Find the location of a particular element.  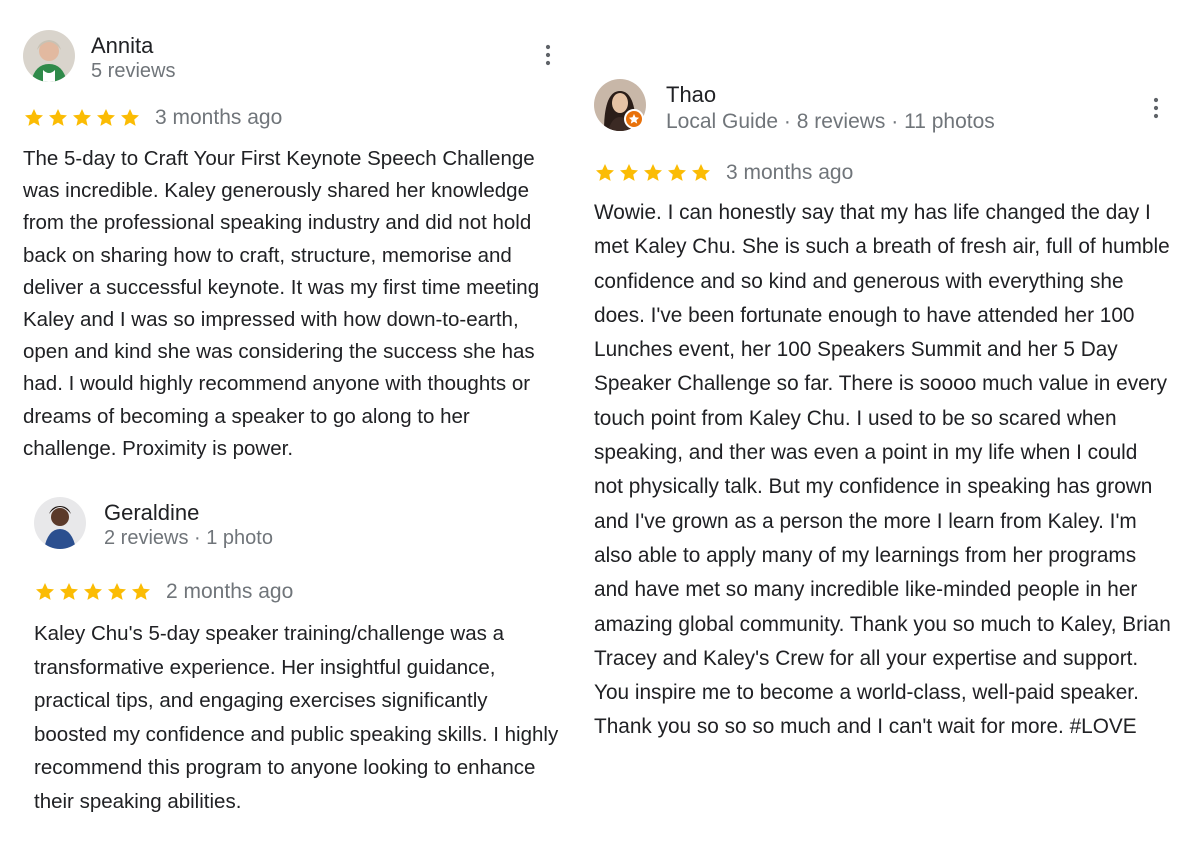

reviewer-name: Annita is located at coordinates (122, 46).